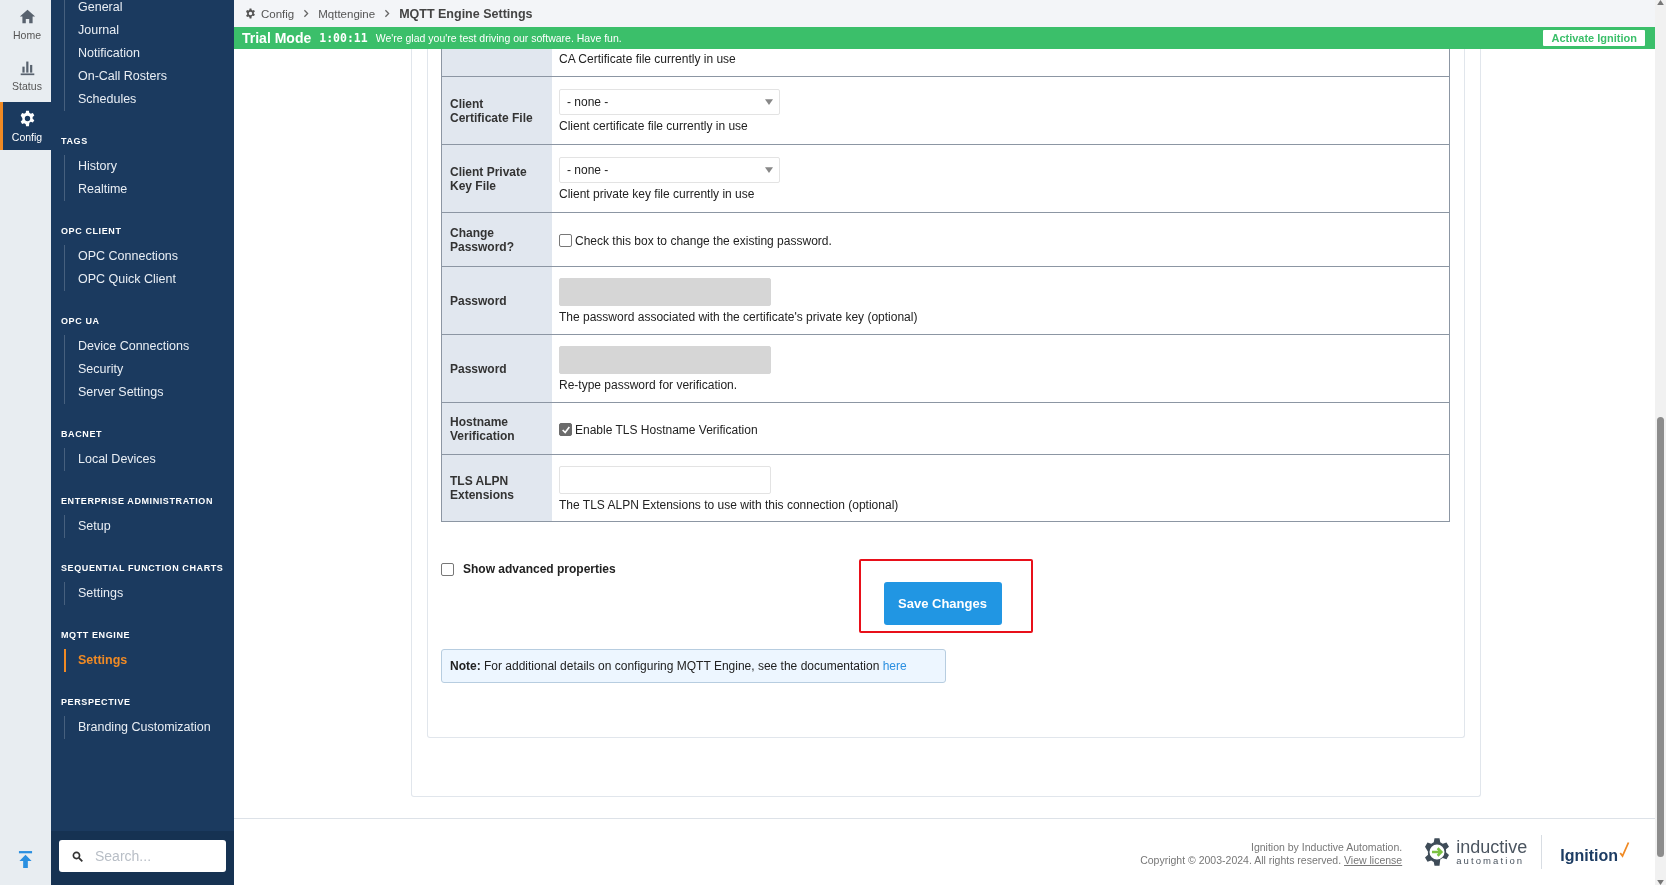  What do you see at coordinates (81, 321) in the screenshot?
I see `sidebar-section-title: OPC UA` at bounding box center [81, 321].